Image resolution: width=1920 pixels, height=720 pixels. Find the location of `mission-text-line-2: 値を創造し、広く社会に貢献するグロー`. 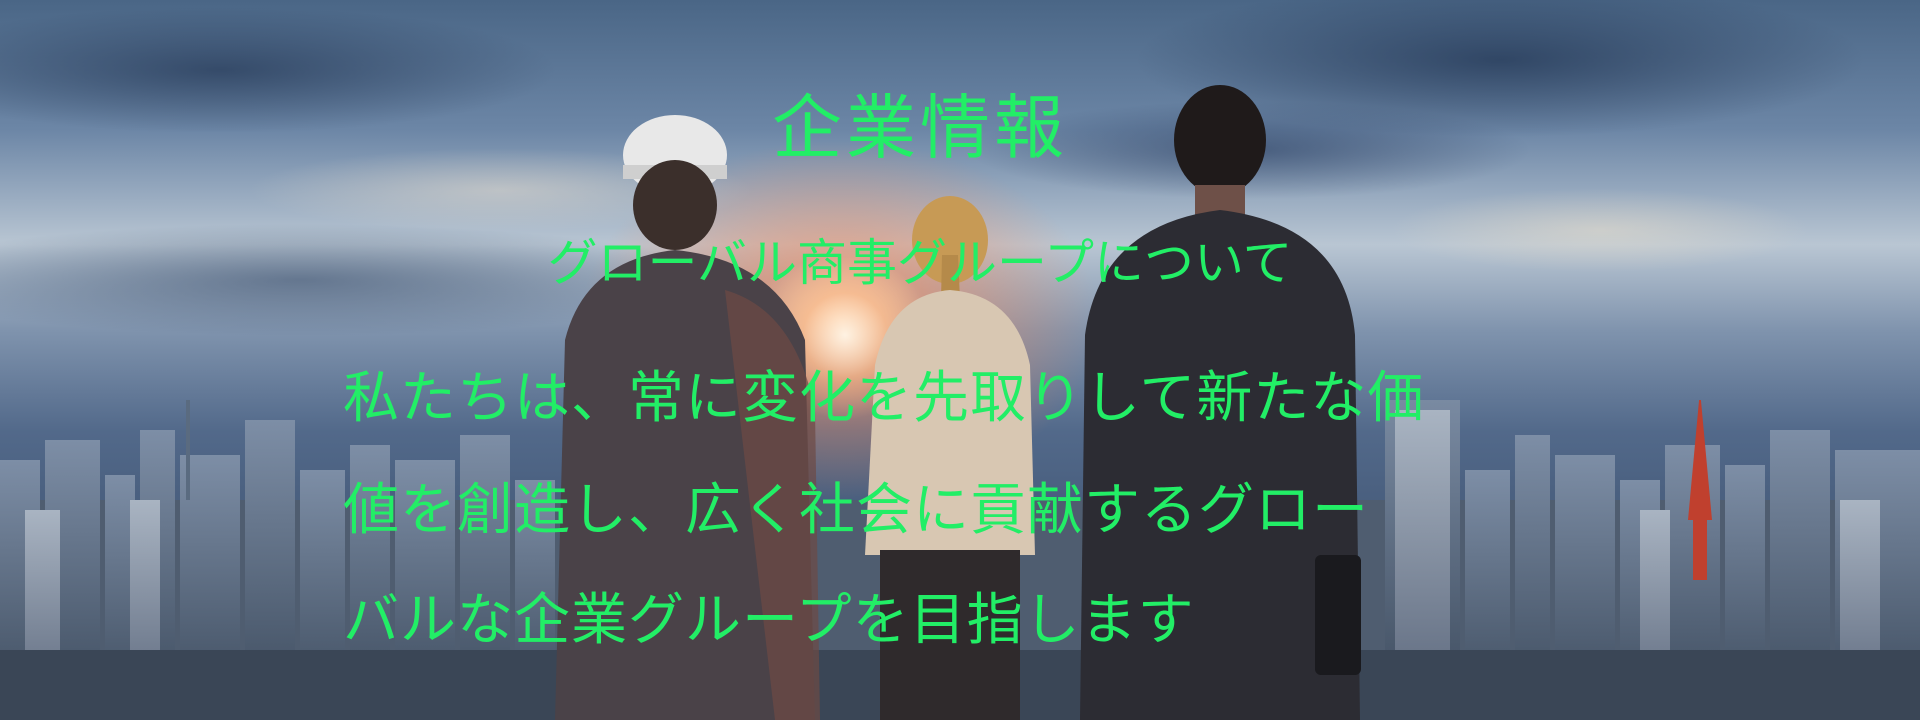

mission-text-line-2: 値を創造し、広く社会に貢献するグロー is located at coordinates (856, 510).